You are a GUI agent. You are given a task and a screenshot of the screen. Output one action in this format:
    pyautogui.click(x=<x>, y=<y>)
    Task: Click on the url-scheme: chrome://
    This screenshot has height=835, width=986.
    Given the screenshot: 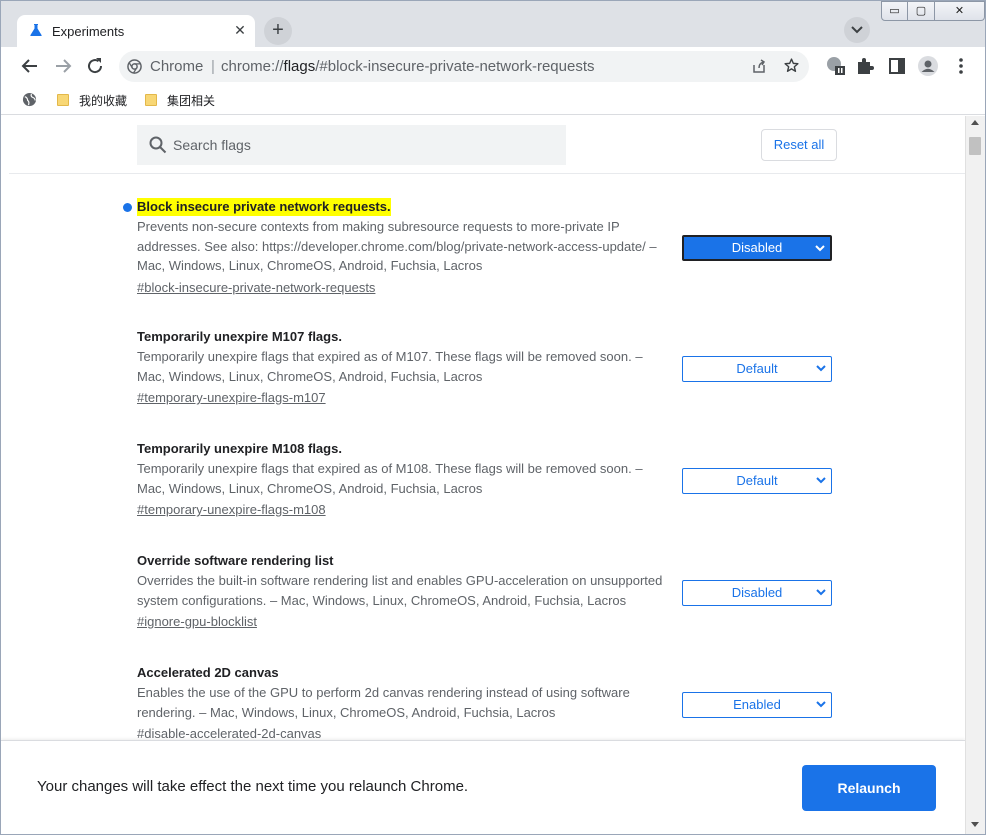 What is the action you would take?
    pyautogui.click(x=252, y=66)
    